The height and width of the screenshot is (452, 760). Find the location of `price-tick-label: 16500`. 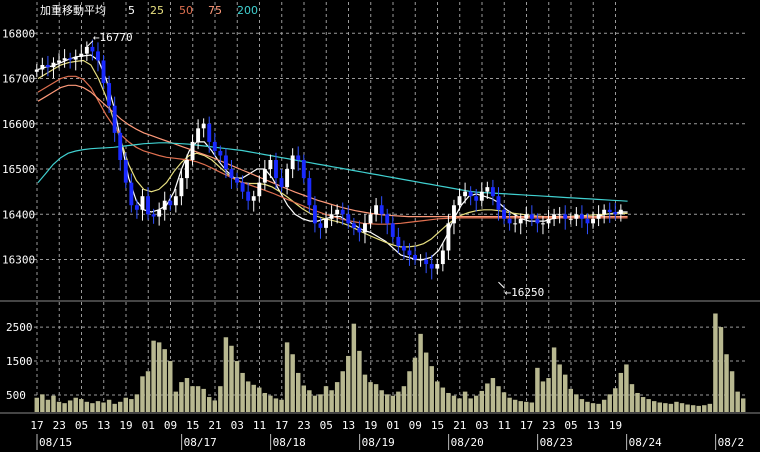

price-tick-label: 16500 is located at coordinates (18, 169).